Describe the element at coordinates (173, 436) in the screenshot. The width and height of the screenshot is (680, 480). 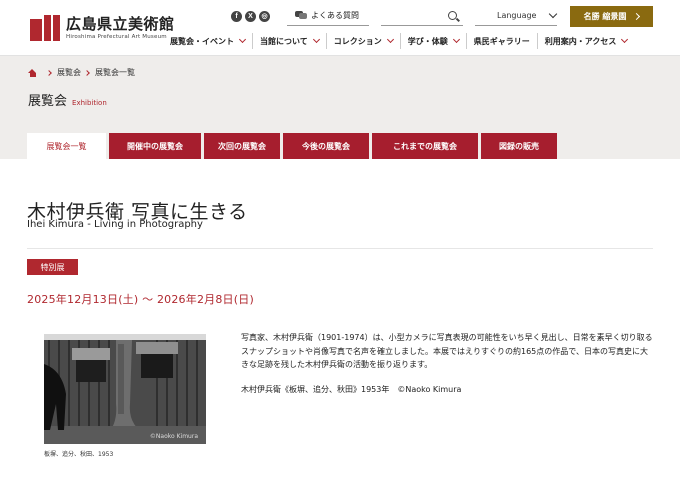
I see `photo-credit: ©Naoko Kimura` at that location.